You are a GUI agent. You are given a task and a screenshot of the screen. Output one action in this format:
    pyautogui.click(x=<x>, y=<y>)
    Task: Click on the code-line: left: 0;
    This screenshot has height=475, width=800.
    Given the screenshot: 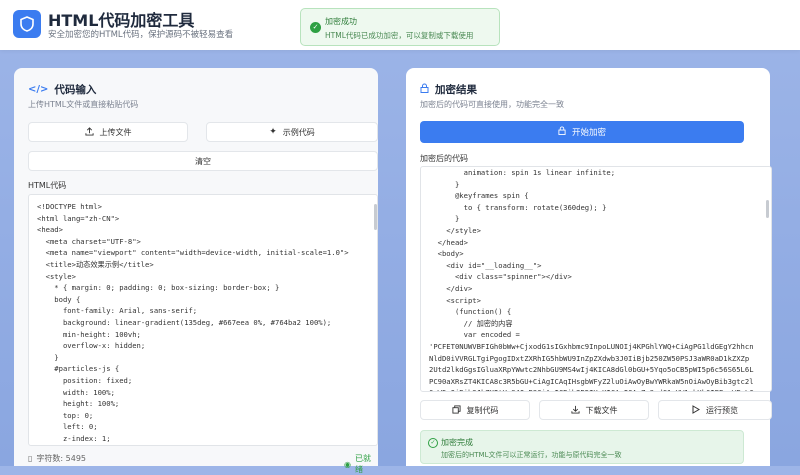 What is the action you would take?
    pyautogui.click(x=67, y=427)
    